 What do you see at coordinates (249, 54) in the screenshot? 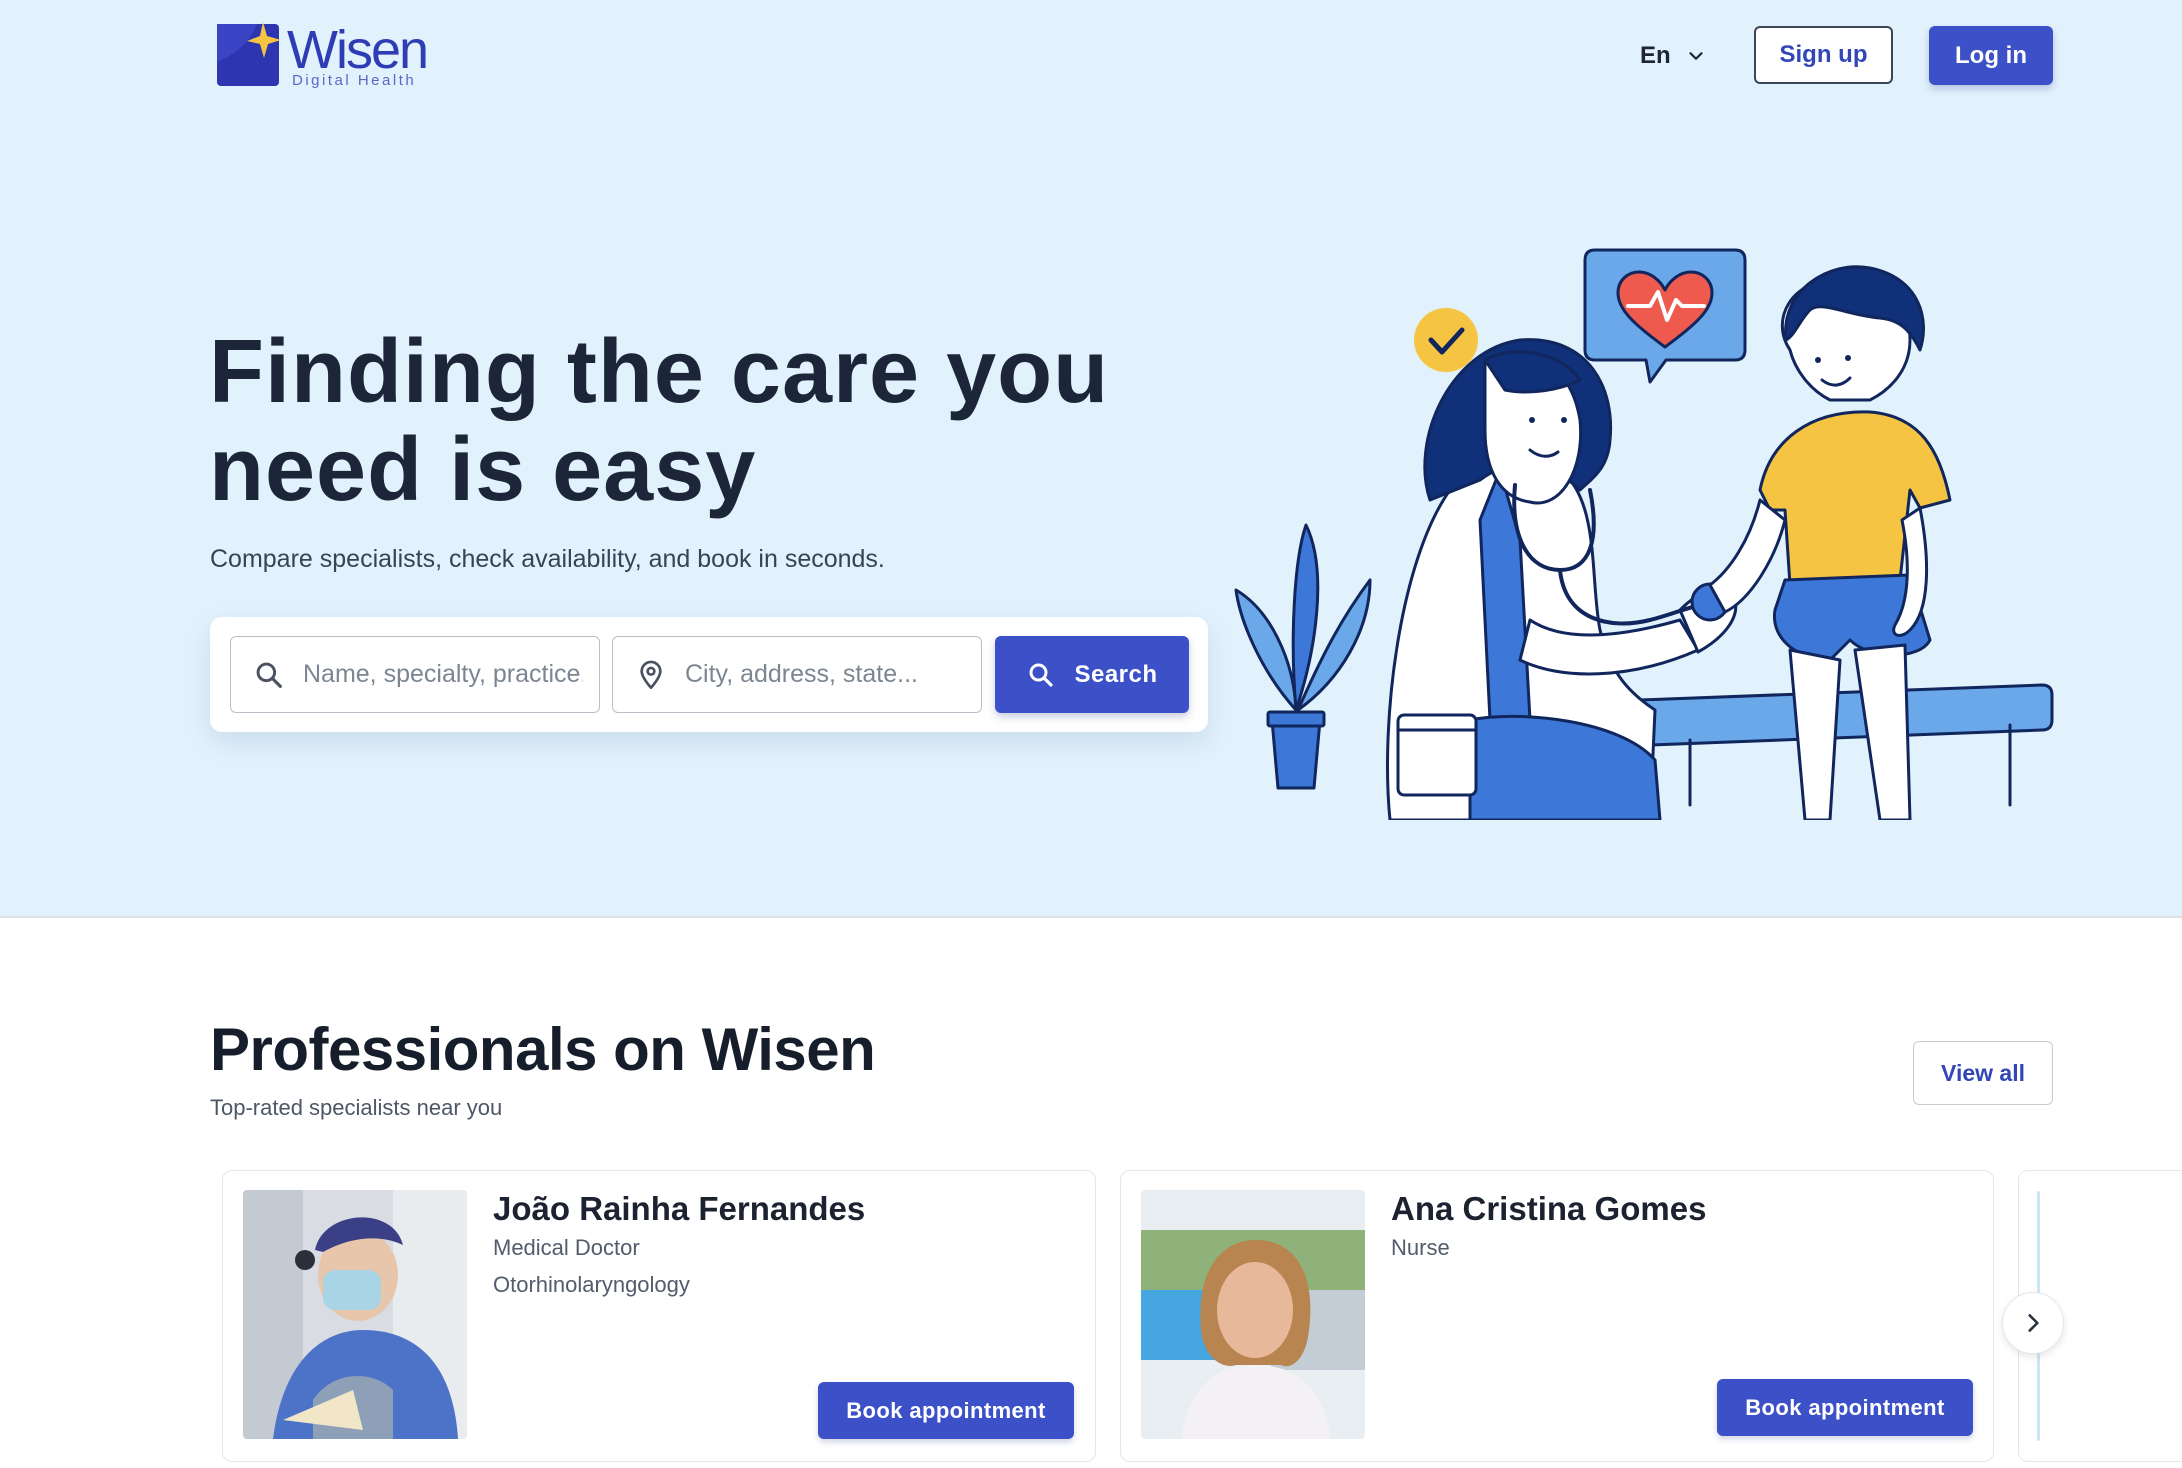
I see `logo-mark-icon` at bounding box center [249, 54].